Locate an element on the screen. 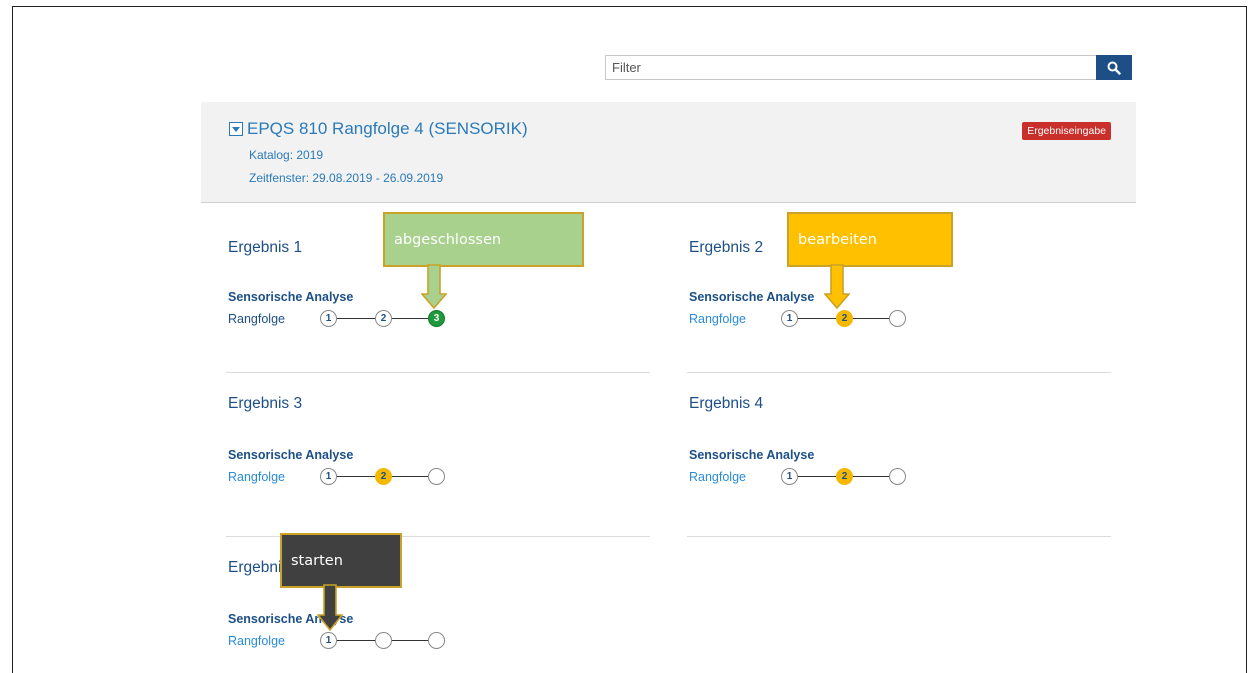 This screenshot has height=673, width=1257. katalog-label: Katalog: 2019 is located at coordinates (286, 155).